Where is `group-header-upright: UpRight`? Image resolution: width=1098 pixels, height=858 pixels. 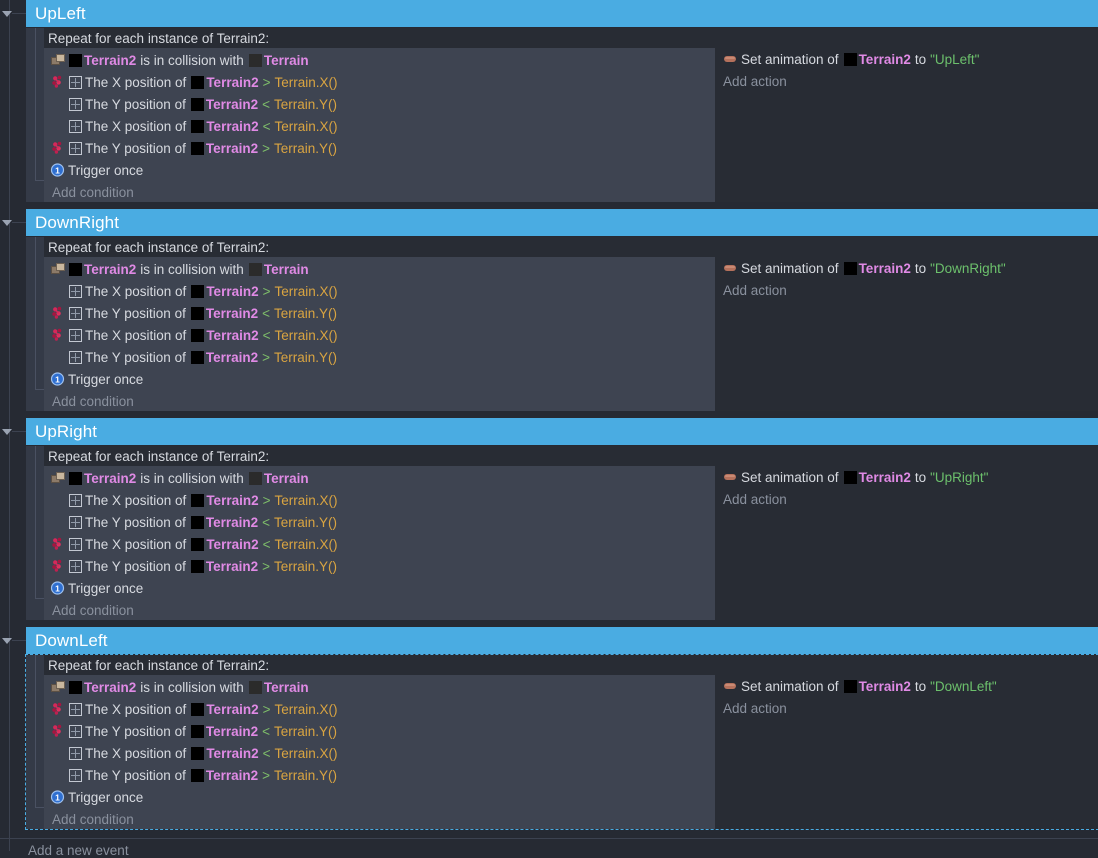 group-header-upright: UpRight is located at coordinates (562, 431).